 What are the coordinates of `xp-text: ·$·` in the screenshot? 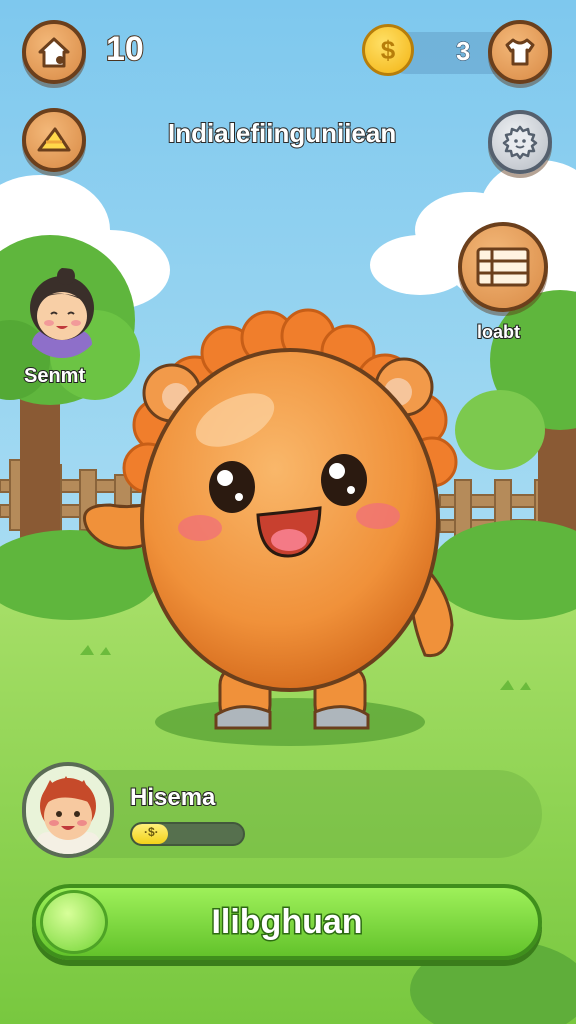 It's located at (151, 832).